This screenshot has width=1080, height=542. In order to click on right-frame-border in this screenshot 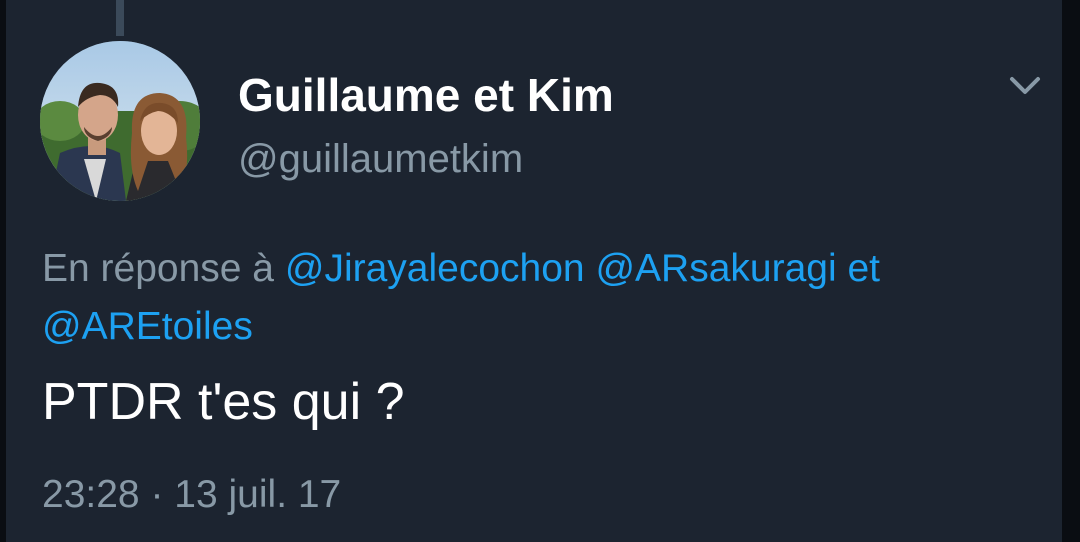, I will do `click(1071, 271)`.